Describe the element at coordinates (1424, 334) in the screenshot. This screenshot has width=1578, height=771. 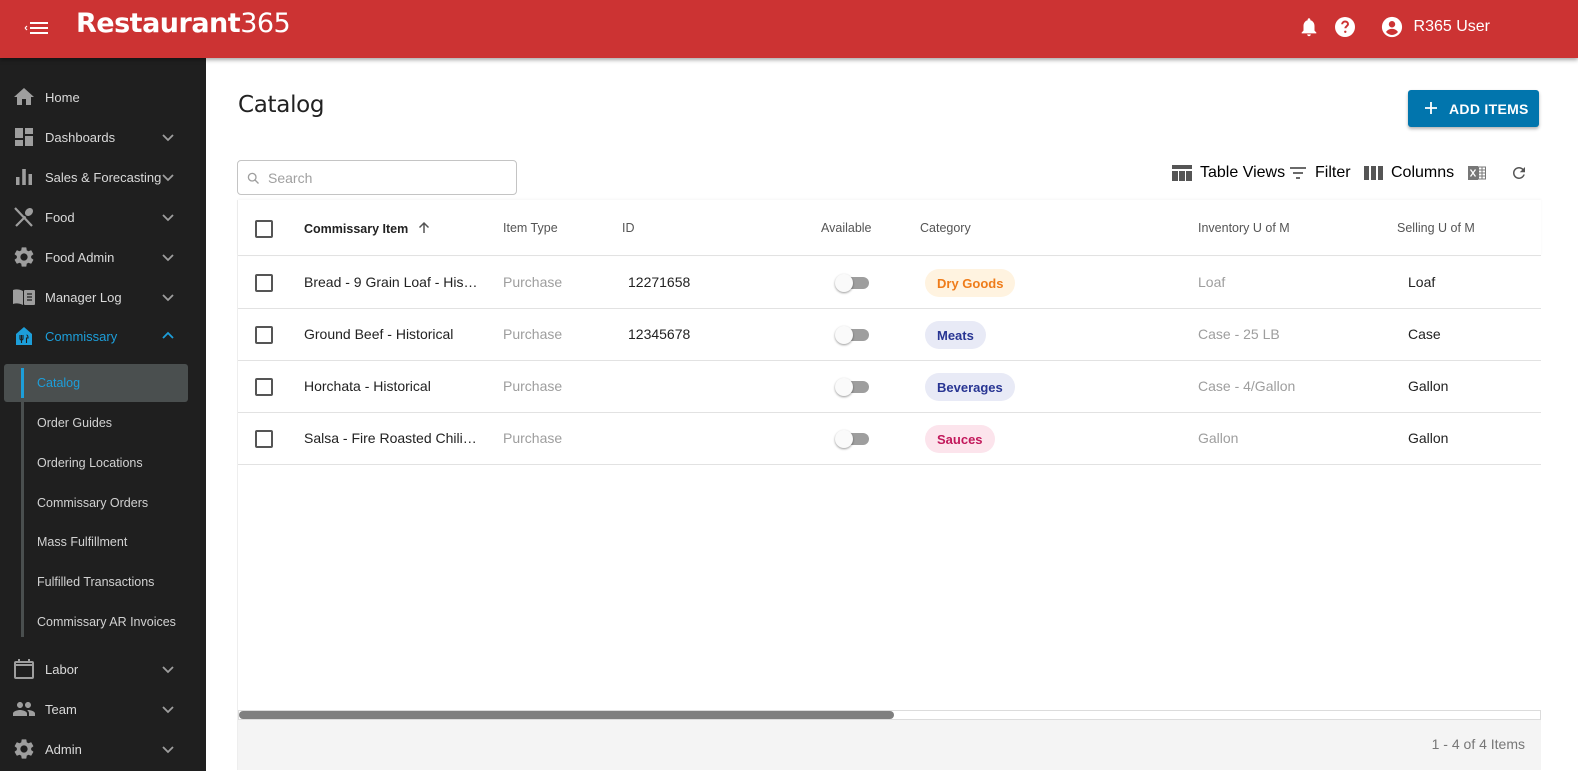
I see `cell-selling-uom: Case` at that location.